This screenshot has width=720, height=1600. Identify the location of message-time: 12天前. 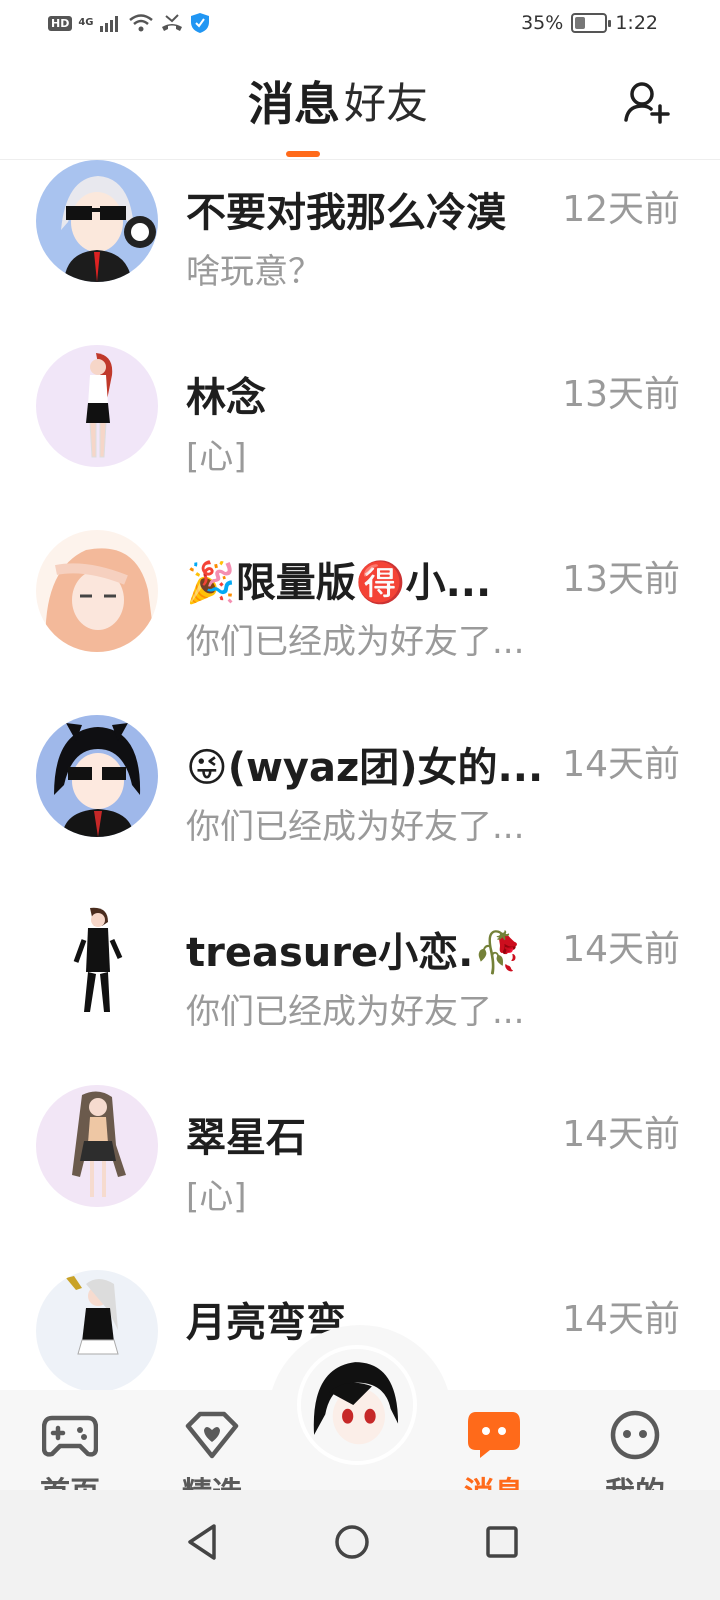
(621, 209).